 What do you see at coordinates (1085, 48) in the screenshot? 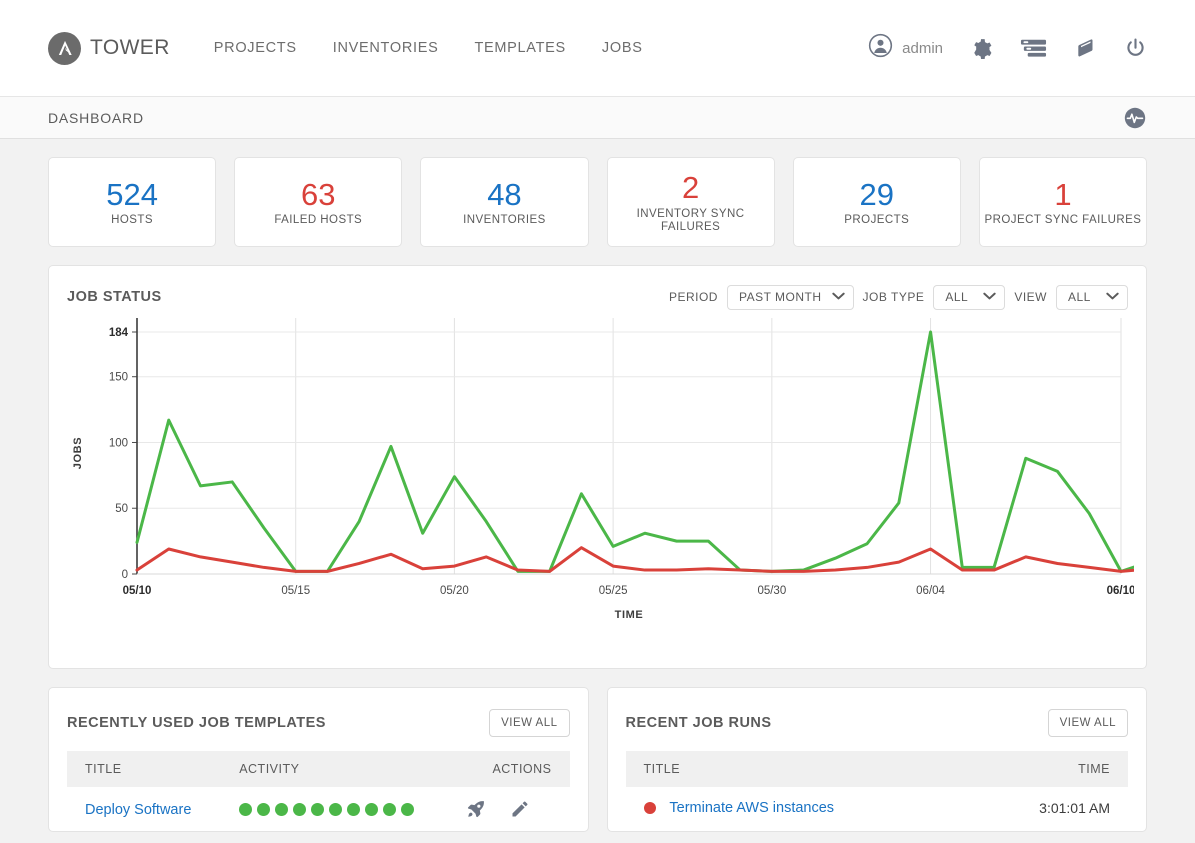
I see `book-icon` at bounding box center [1085, 48].